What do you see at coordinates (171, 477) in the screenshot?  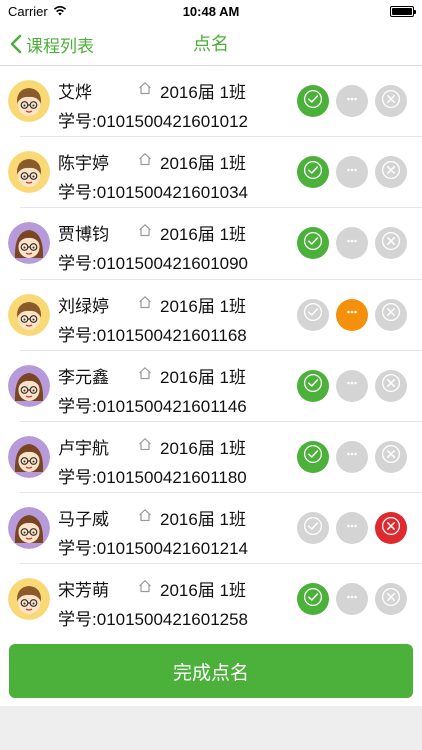 I see `student-id-value: 0101500421601180` at bounding box center [171, 477].